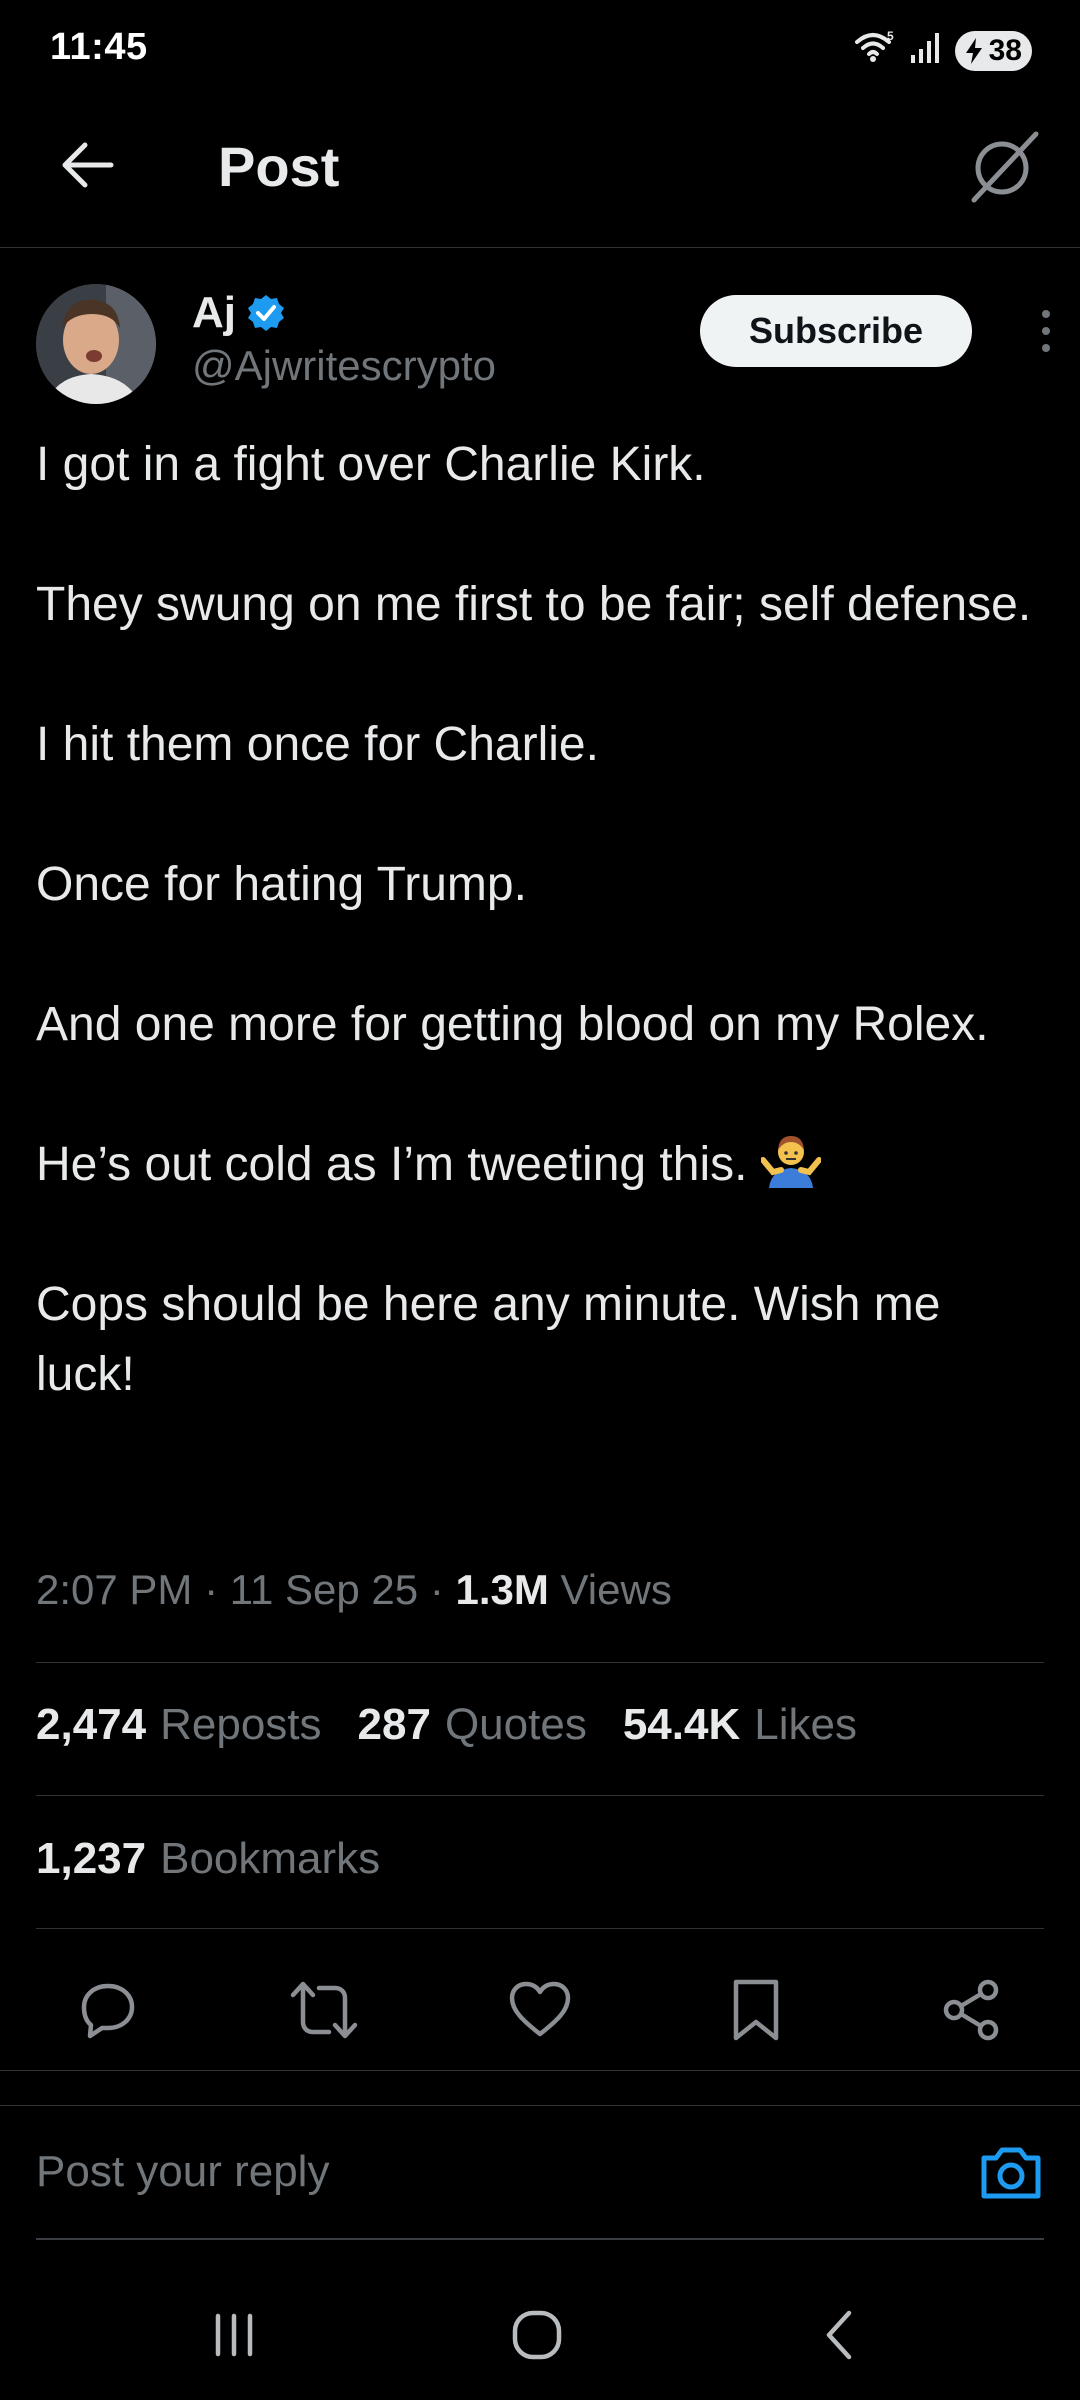 The image size is (1080, 2400). What do you see at coordinates (99, 47) in the screenshot?
I see `status-time: 11:45` at bounding box center [99, 47].